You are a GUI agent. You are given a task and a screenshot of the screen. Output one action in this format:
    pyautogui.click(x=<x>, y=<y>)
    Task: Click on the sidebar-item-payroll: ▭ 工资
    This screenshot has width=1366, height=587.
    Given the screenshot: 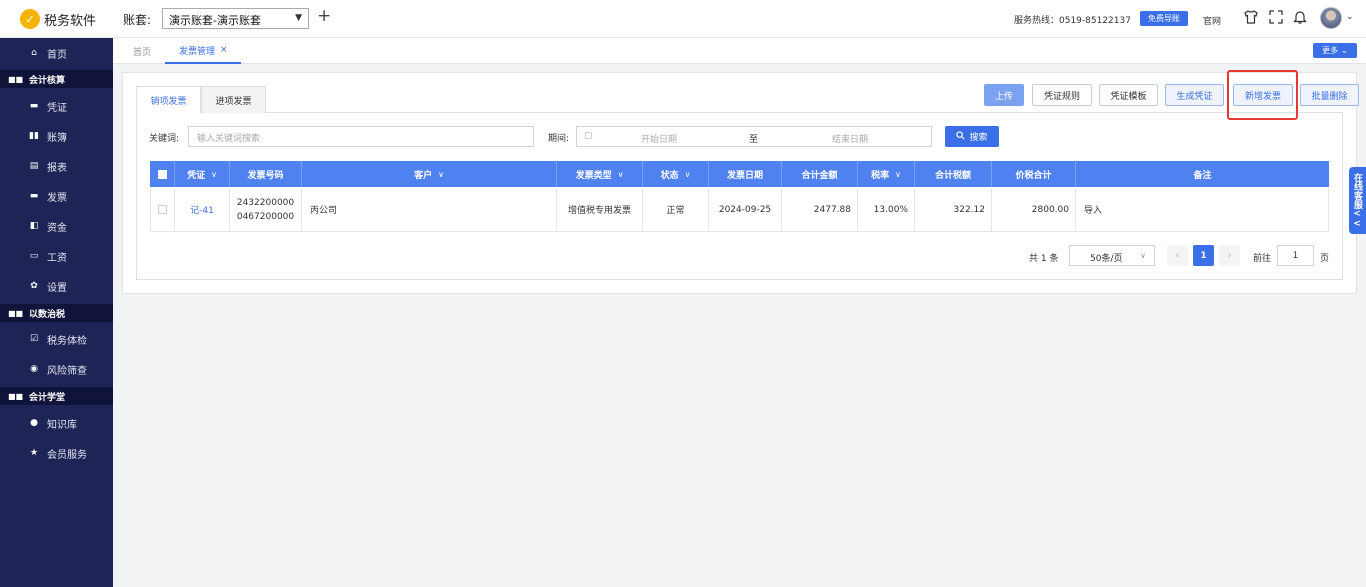 What is the action you would take?
    pyautogui.click(x=56, y=256)
    